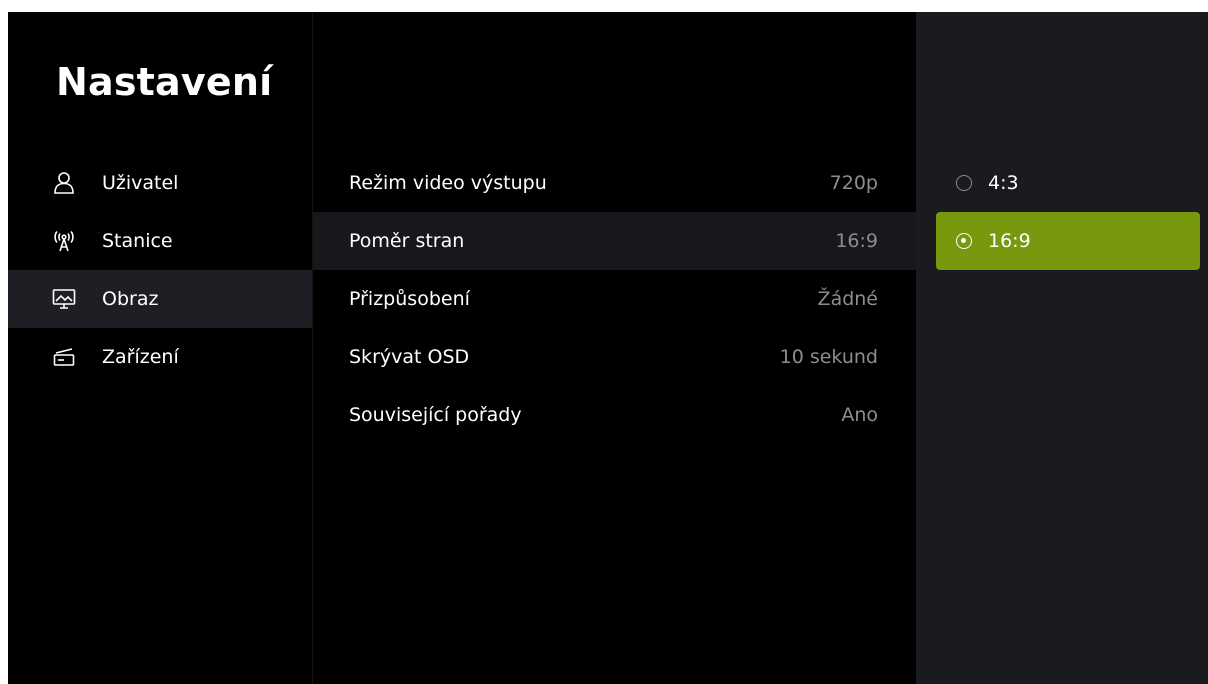 The image size is (1208, 684). Describe the element at coordinates (614, 357) in the screenshot. I see `setting-row-hide-osd: Skrývat OSD 10 sekund` at that location.